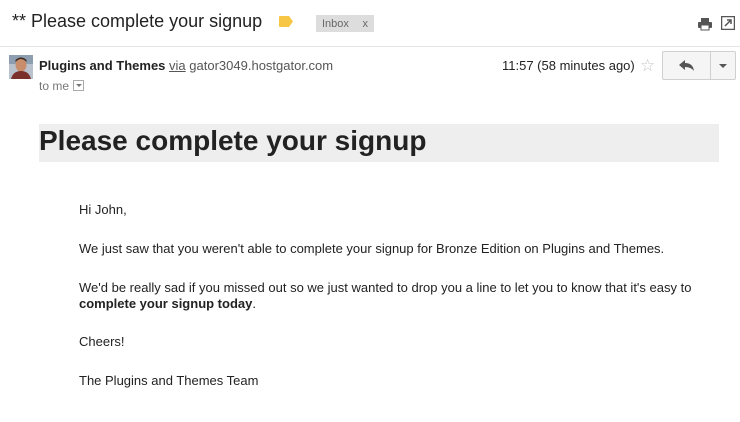 This screenshot has height=422, width=740. I want to click on new-window-icon, so click(728, 23).